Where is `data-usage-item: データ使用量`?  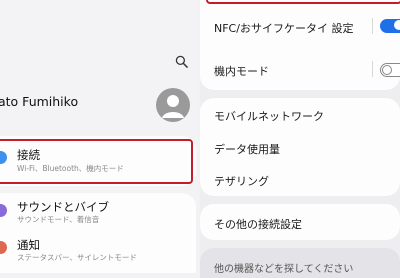 data-usage-item: データ使用量 is located at coordinates (247, 149).